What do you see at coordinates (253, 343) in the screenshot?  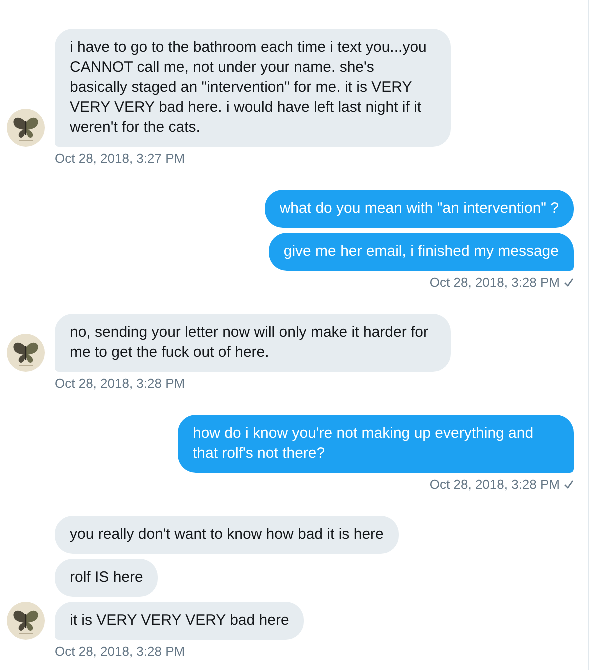 I see `message-bubble: no, sending your letter now will only make it harder for me to get the fuck out of here.` at bounding box center [253, 343].